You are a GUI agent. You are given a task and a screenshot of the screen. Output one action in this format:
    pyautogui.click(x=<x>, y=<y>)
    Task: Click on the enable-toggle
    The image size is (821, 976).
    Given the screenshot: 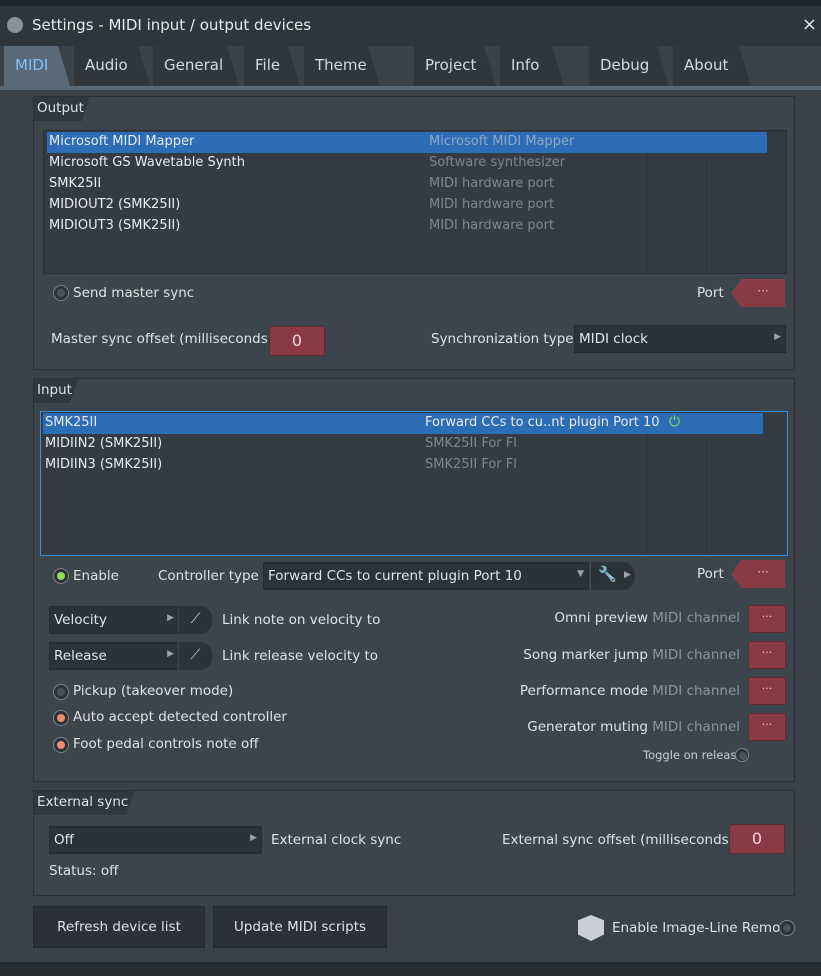 What is the action you would take?
    pyautogui.click(x=61, y=576)
    